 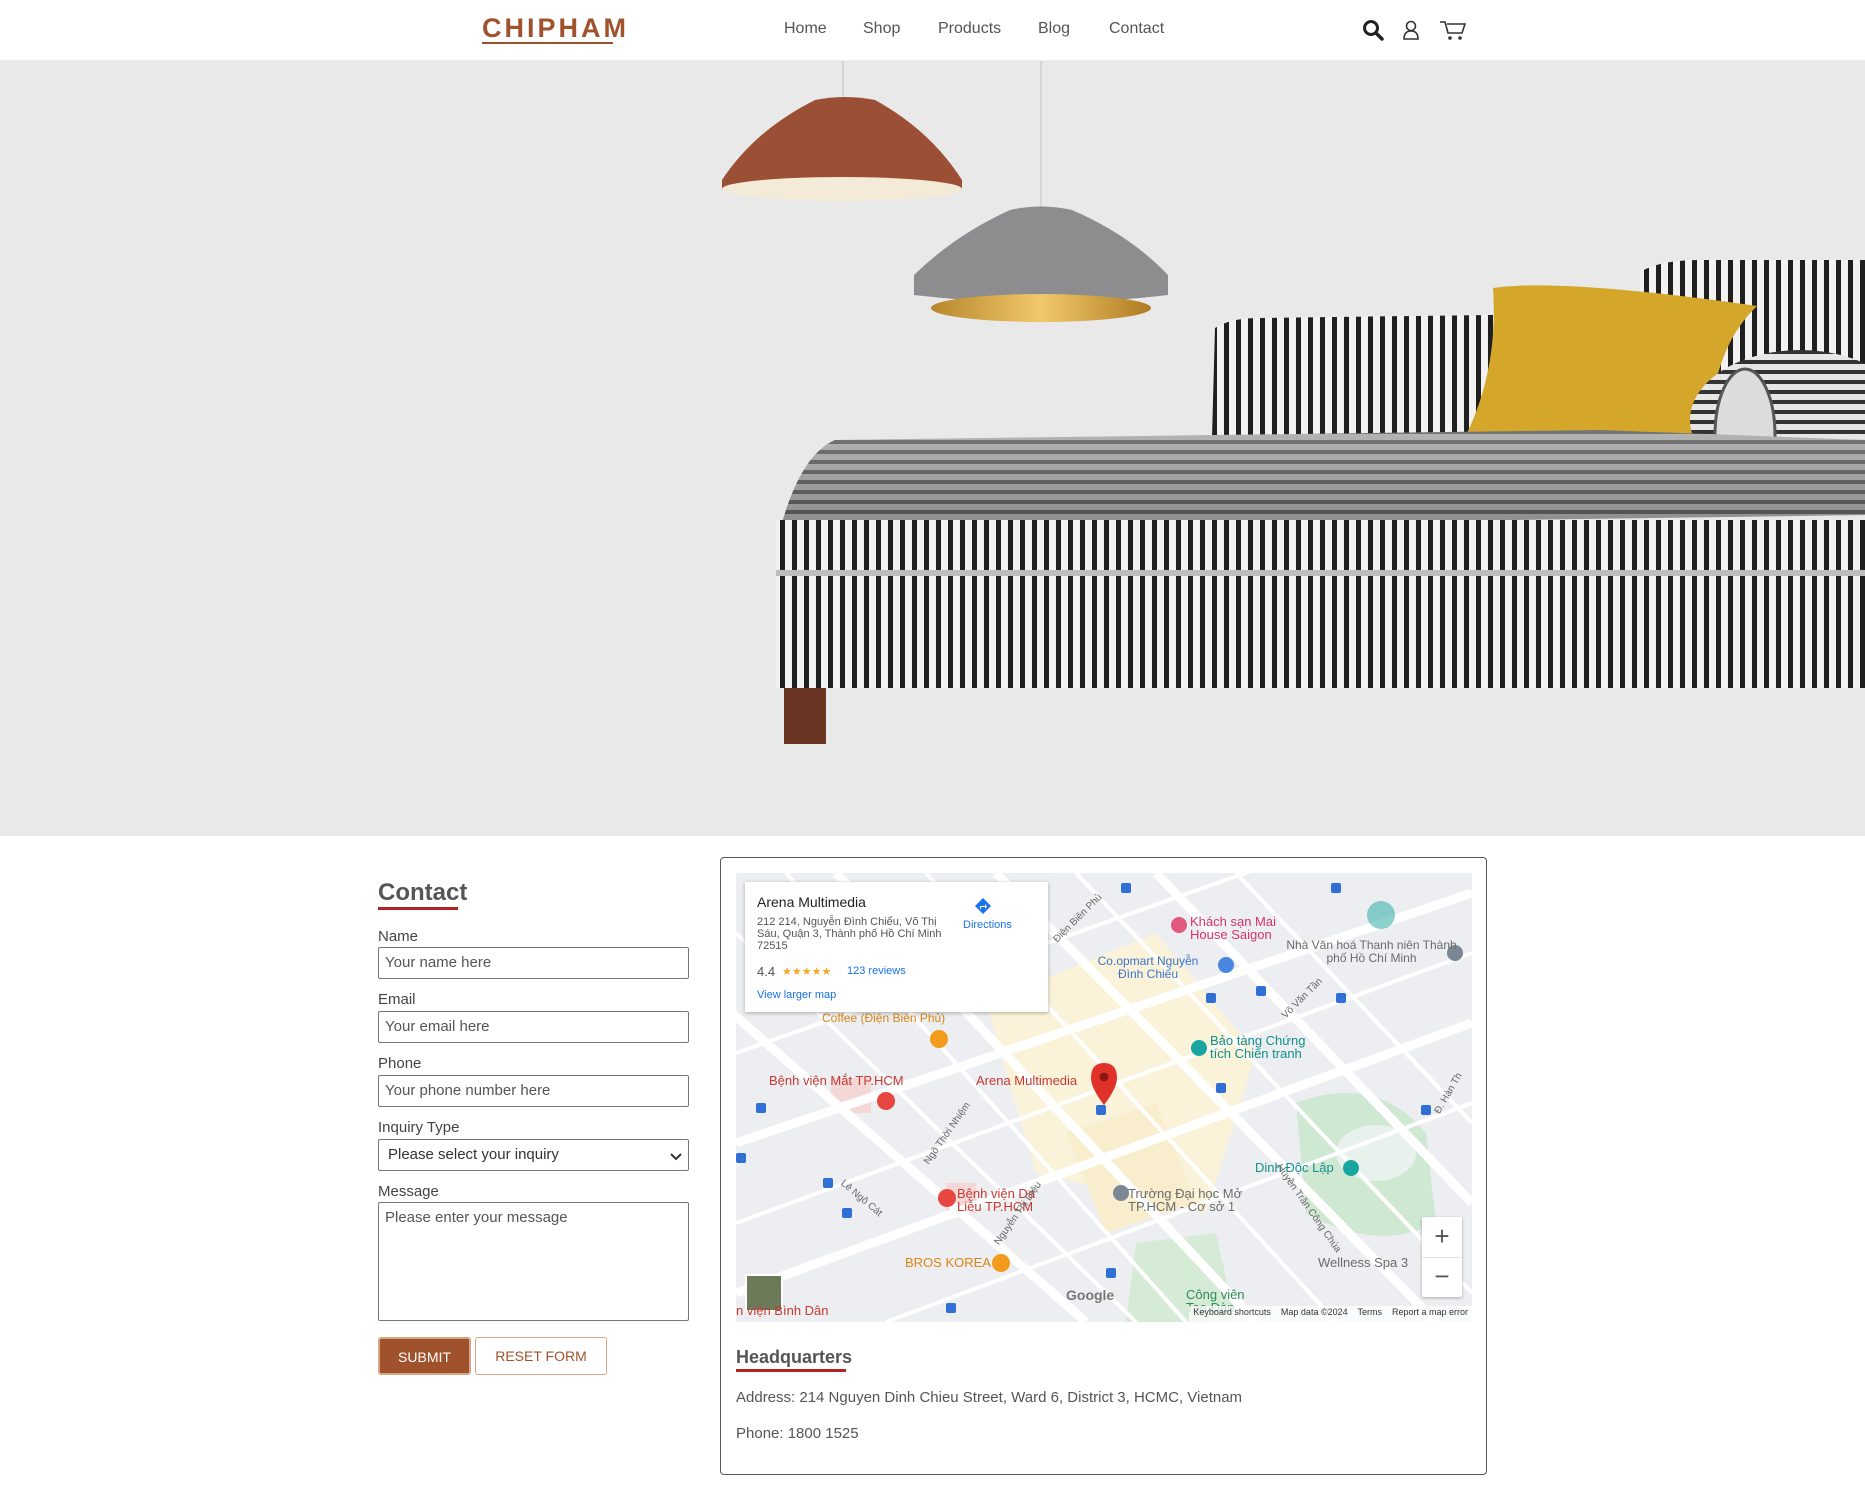 I want to click on map-label-coffee: Coffee (Điện Biên Phủ), so click(x=883, y=1018).